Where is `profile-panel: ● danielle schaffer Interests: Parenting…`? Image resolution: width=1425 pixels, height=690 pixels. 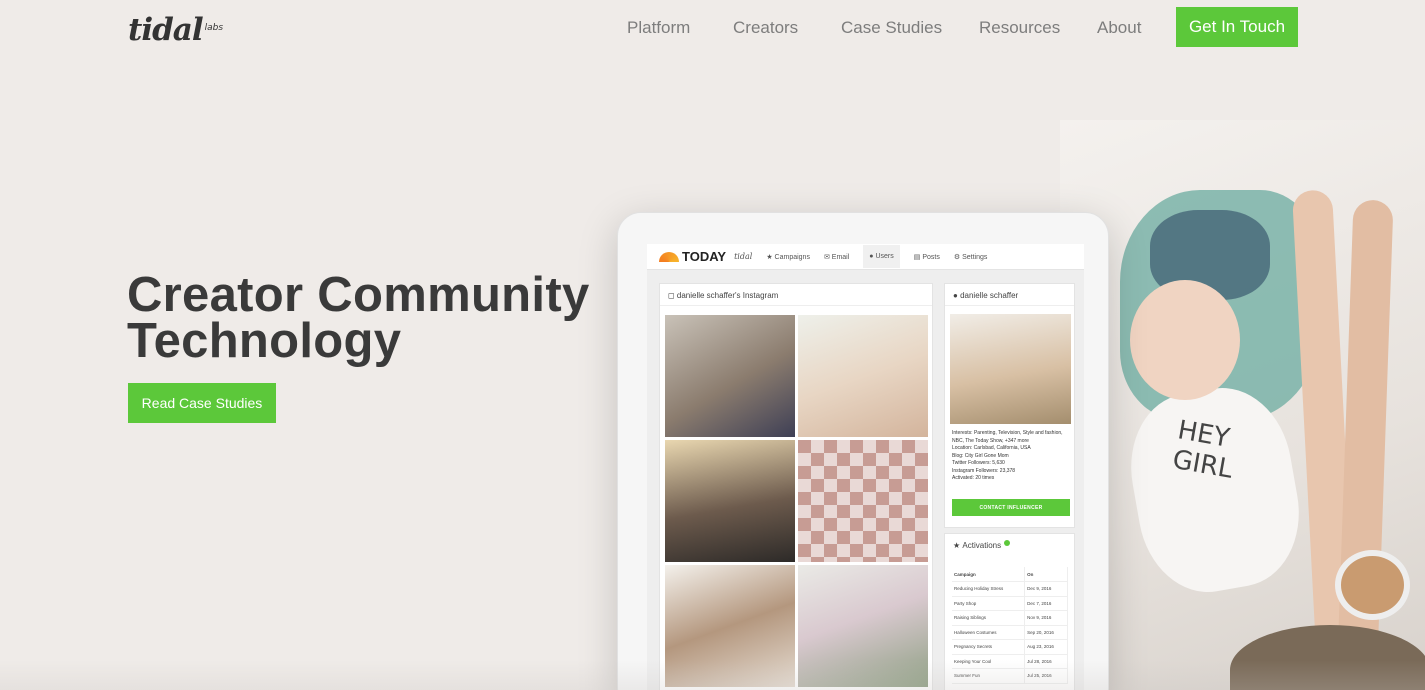
profile-panel: ● danielle schaffer Interests: Parenting… is located at coordinates (1009, 405).